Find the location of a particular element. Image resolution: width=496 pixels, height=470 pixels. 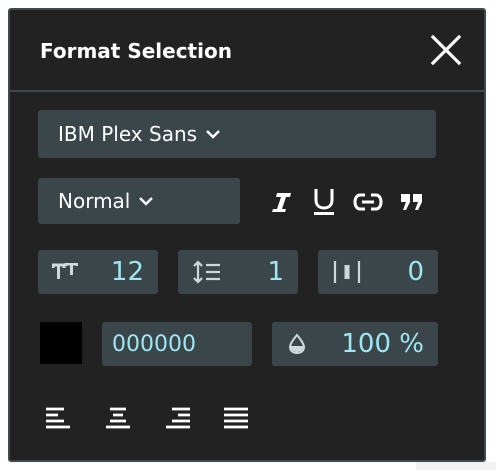

letter-spacing-field: 0 is located at coordinates (378, 272).